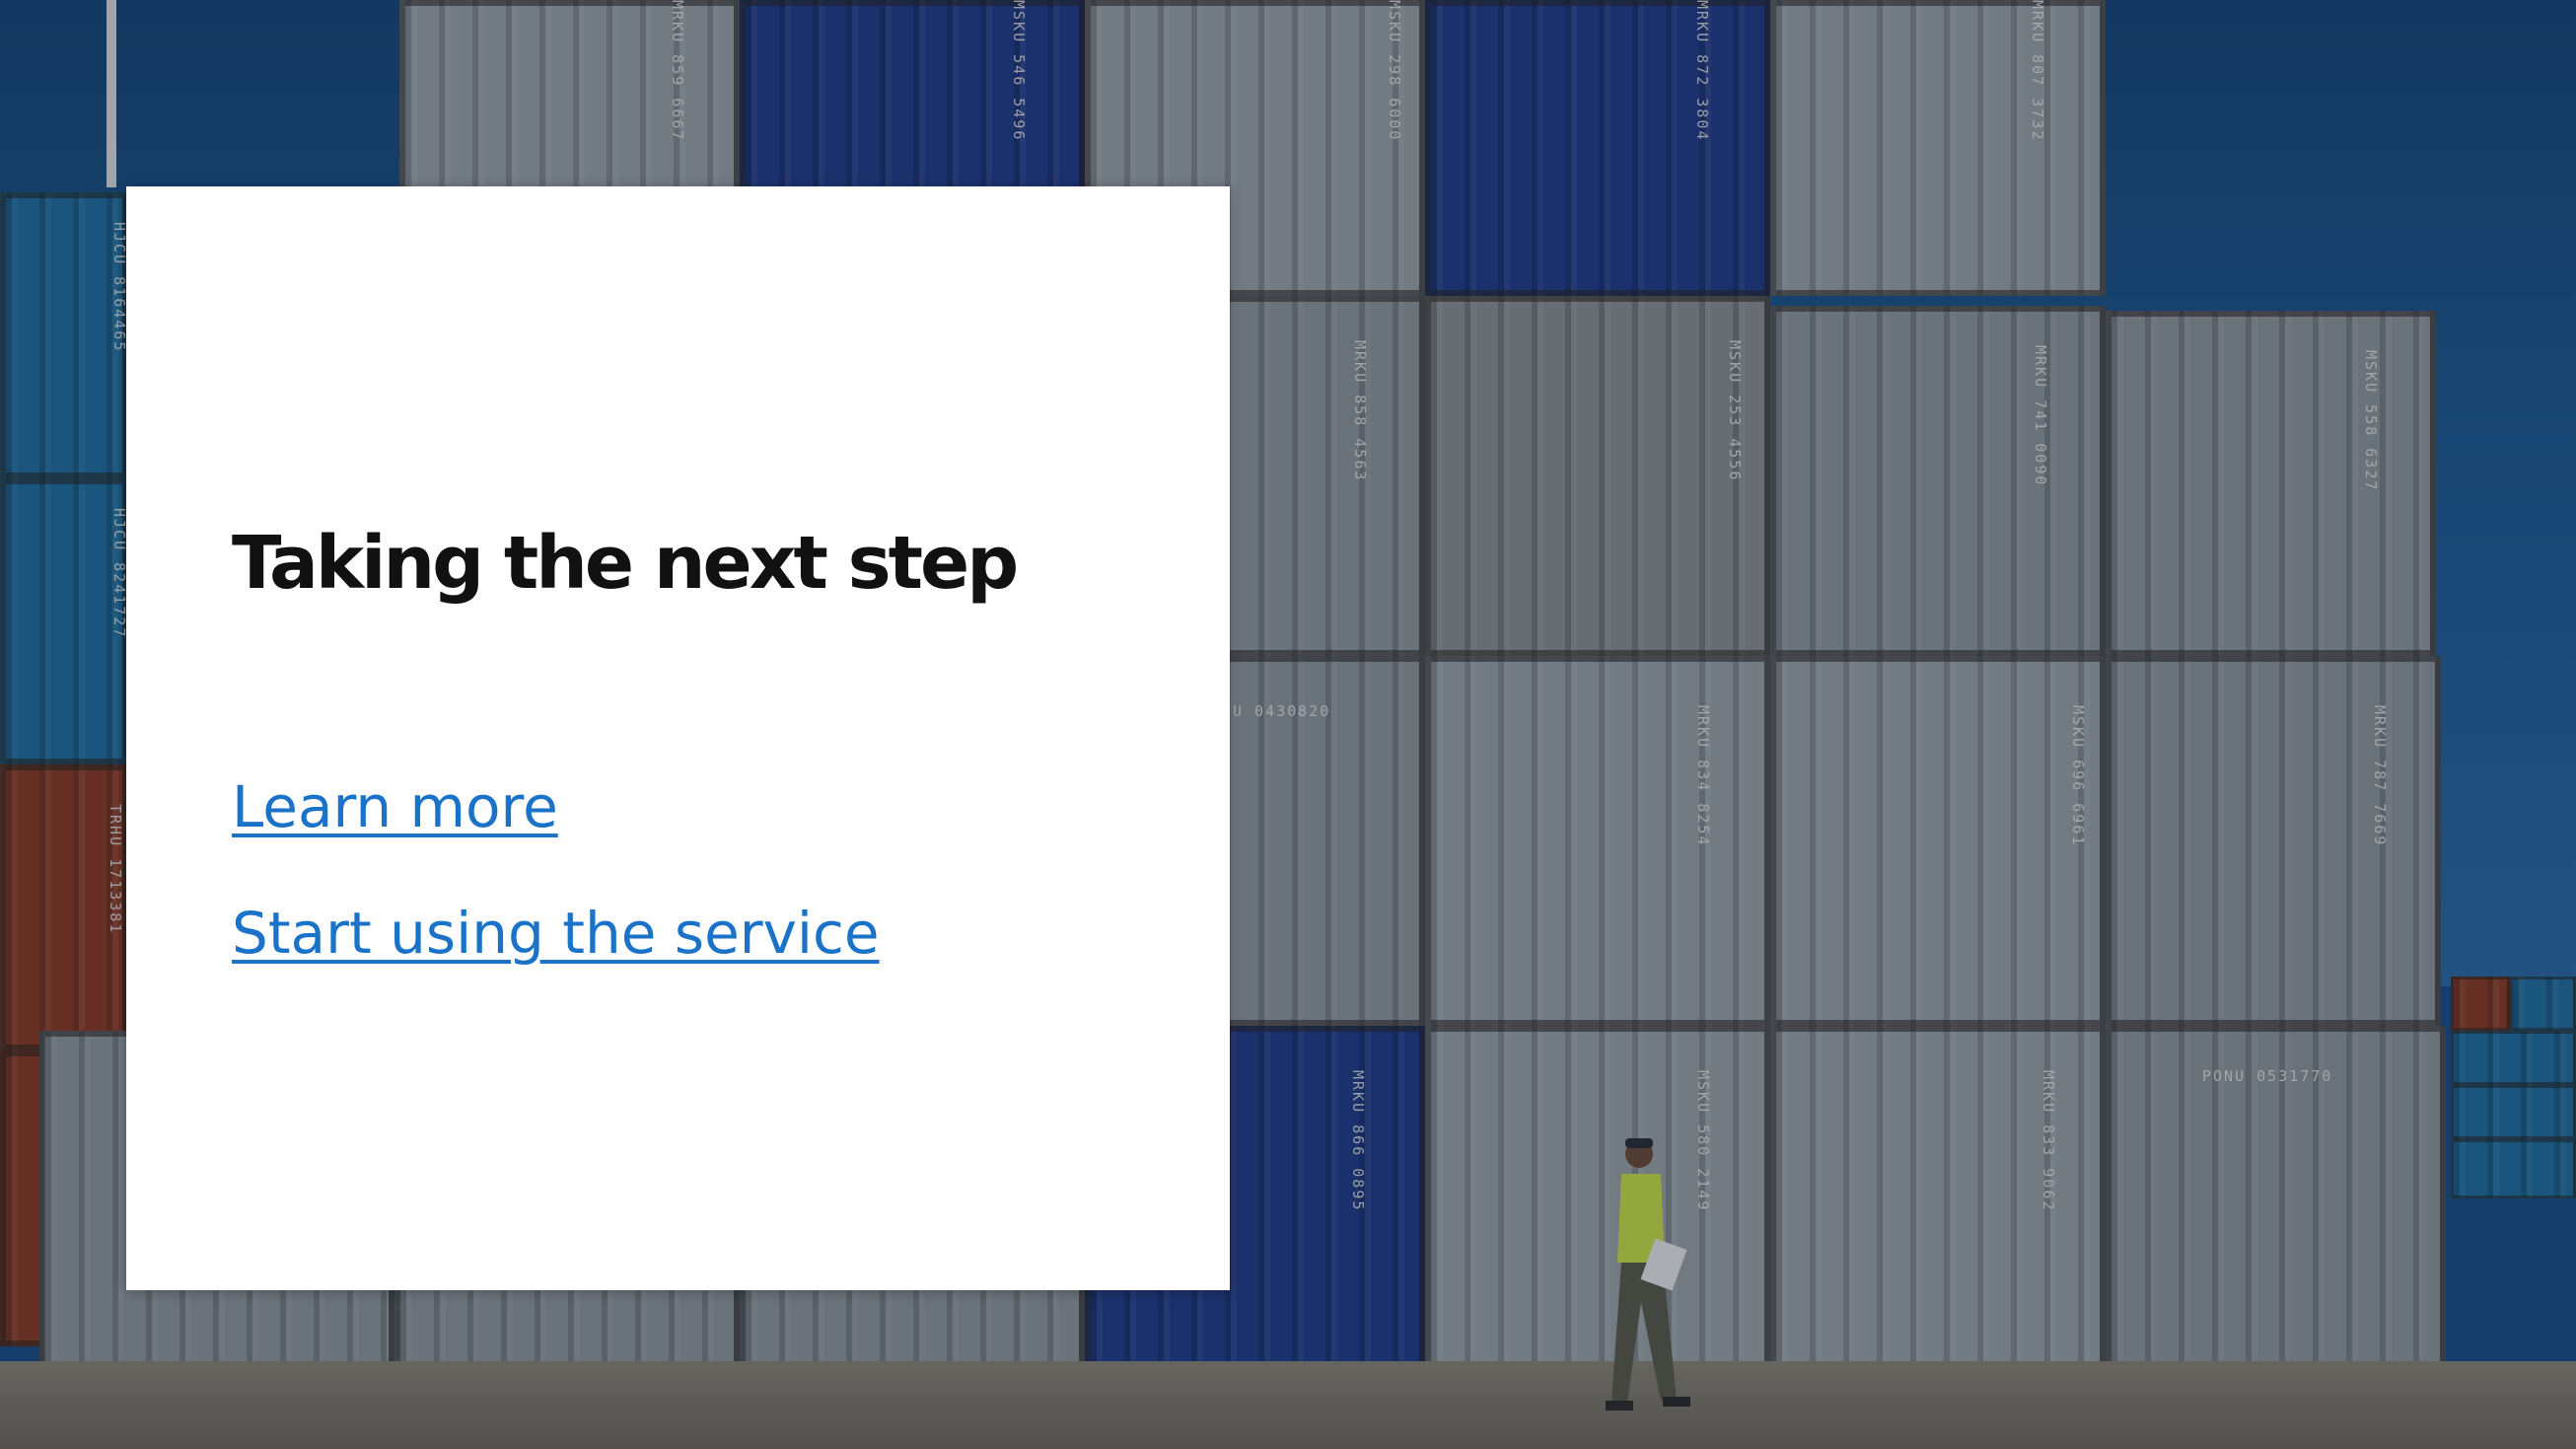  What do you see at coordinates (395, 806) in the screenshot?
I see `learn-more-link: Learn more` at bounding box center [395, 806].